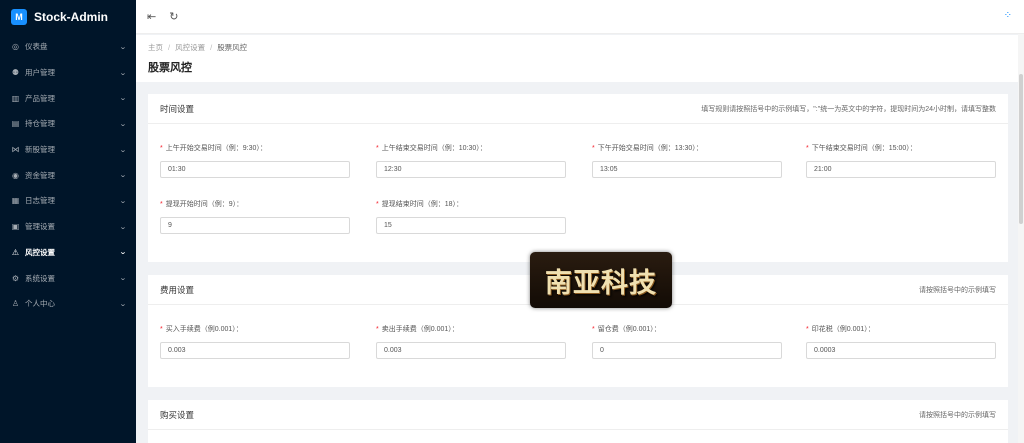 The image size is (1024, 443). I want to click on sidebar-item-label: 持仓管理, so click(40, 124).